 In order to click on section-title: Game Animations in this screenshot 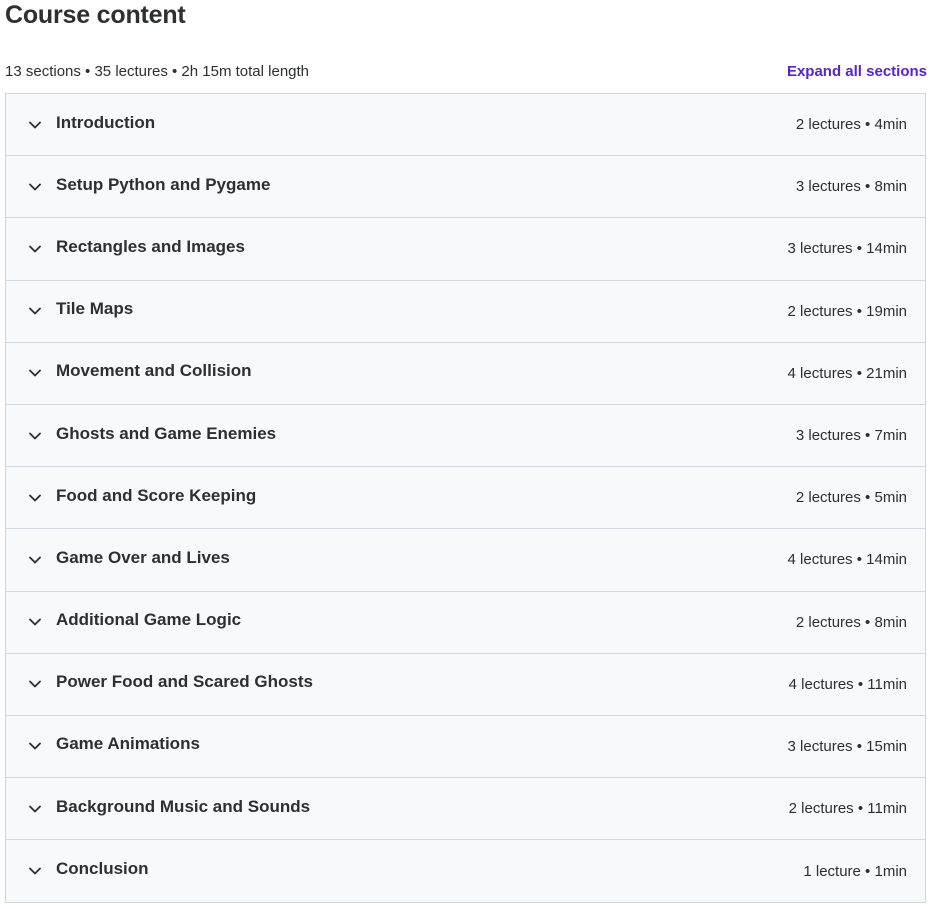, I will do `click(128, 744)`.